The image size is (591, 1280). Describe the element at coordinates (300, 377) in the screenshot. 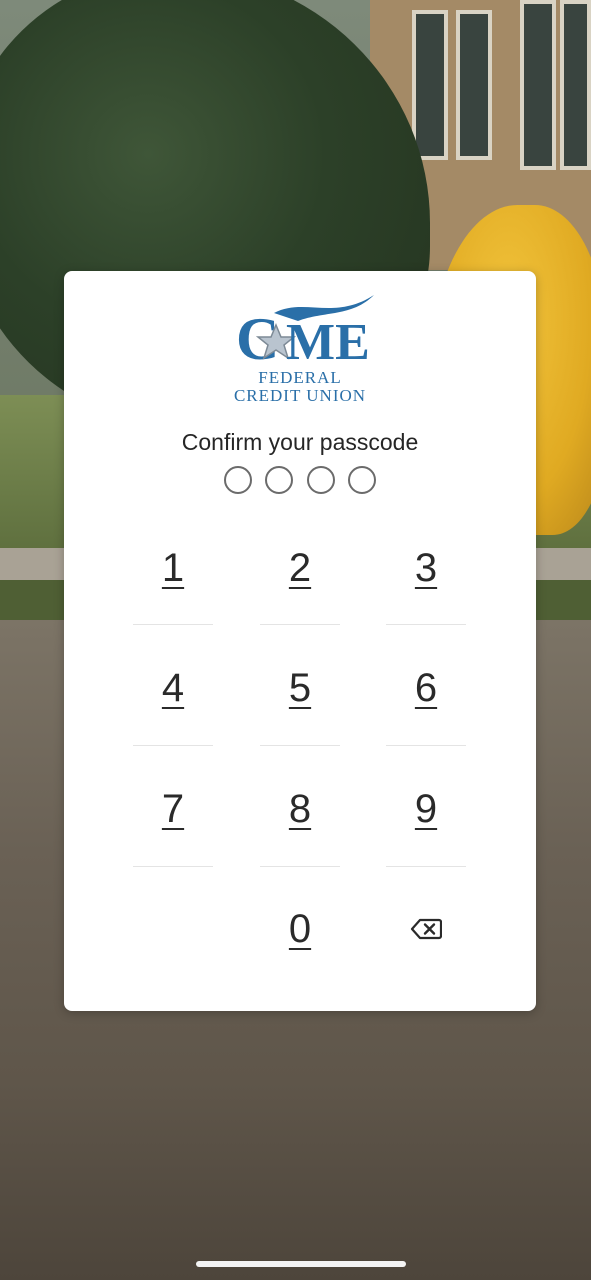

I see `logo-line-federal: FEDERAL` at that location.